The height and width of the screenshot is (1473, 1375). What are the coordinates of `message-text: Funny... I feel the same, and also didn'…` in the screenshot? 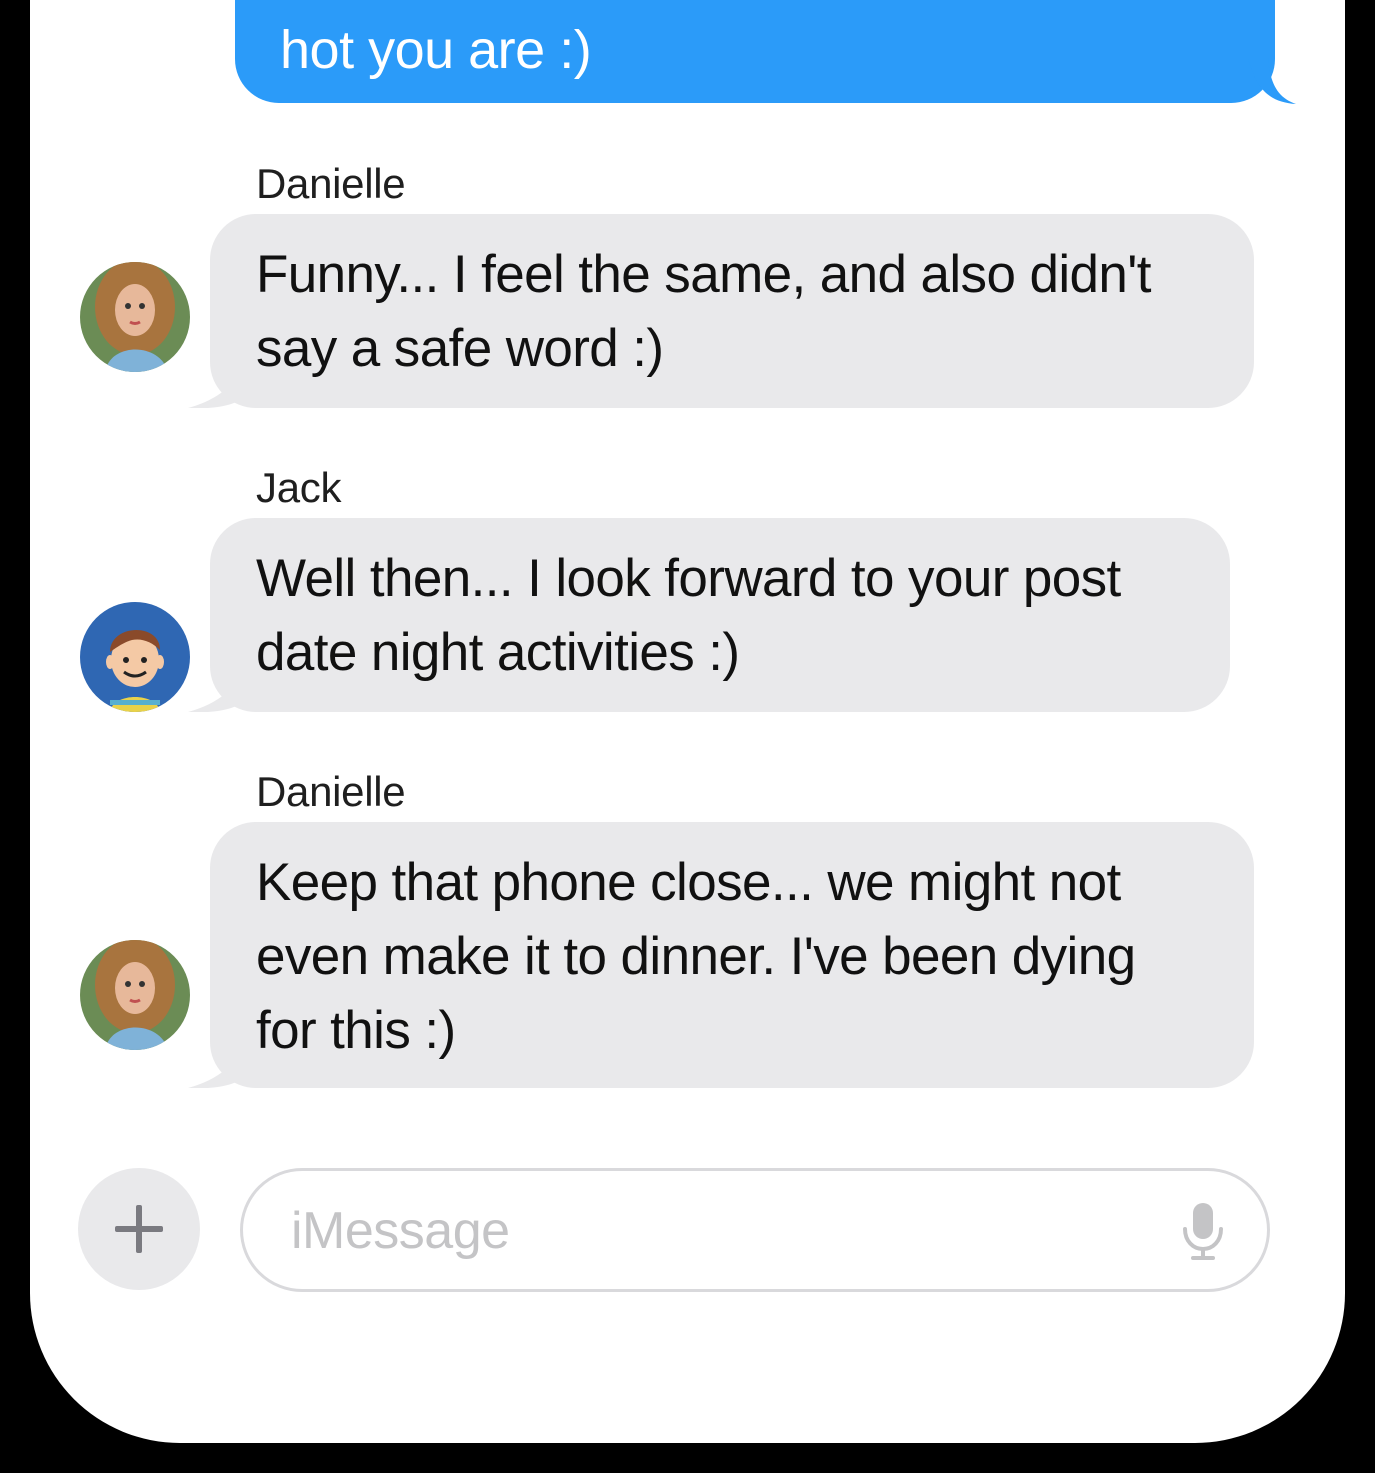 It's located at (704, 311).